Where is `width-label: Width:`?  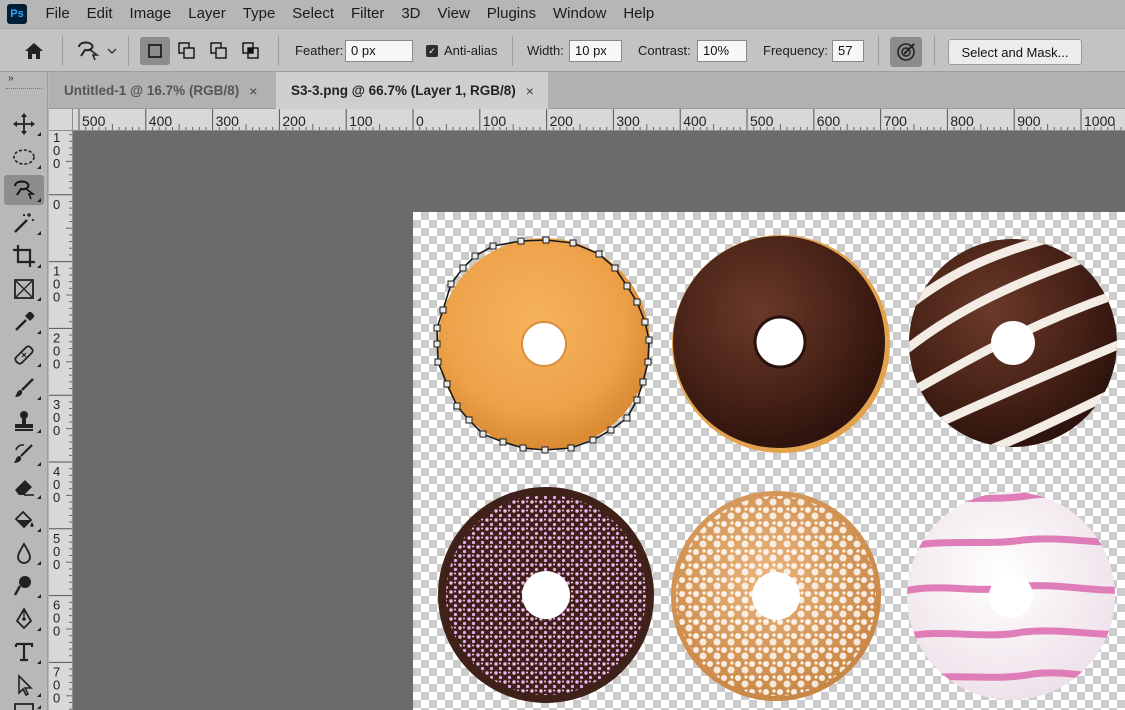 width-label: Width: is located at coordinates (545, 50).